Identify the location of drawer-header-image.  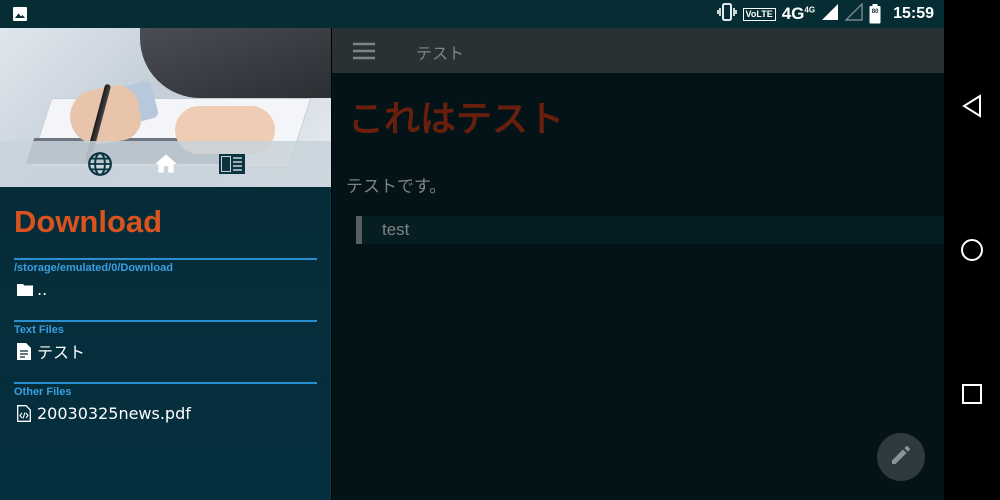
(165, 107).